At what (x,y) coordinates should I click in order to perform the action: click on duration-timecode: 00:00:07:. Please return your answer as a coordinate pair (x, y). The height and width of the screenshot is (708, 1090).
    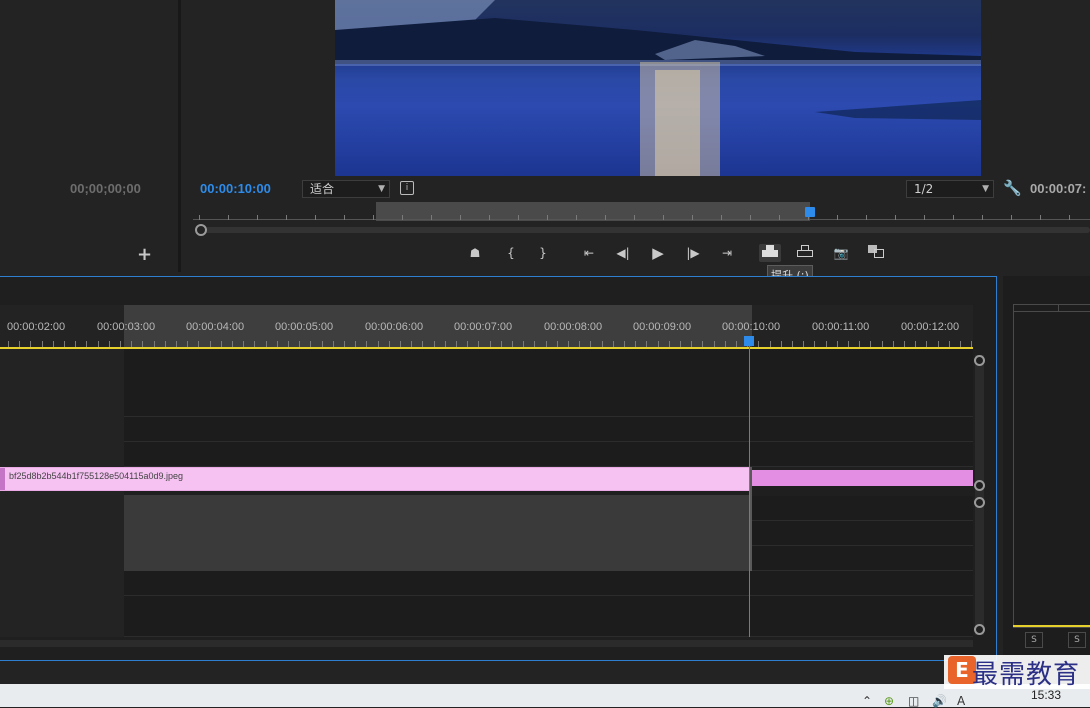
    Looking at the image, I should click on (1058, 188).